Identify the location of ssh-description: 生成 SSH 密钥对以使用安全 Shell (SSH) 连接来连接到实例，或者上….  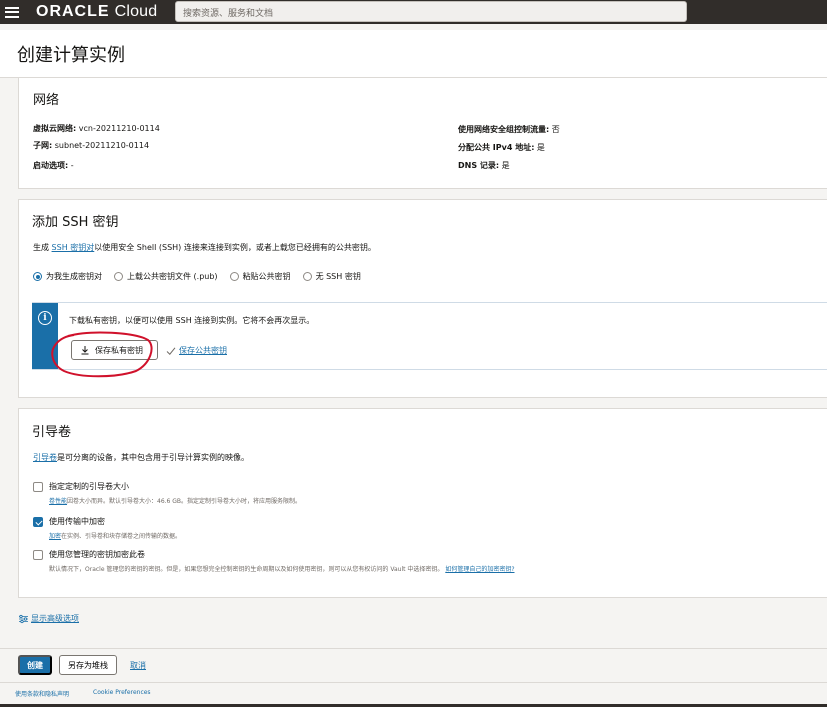
(204, 247).